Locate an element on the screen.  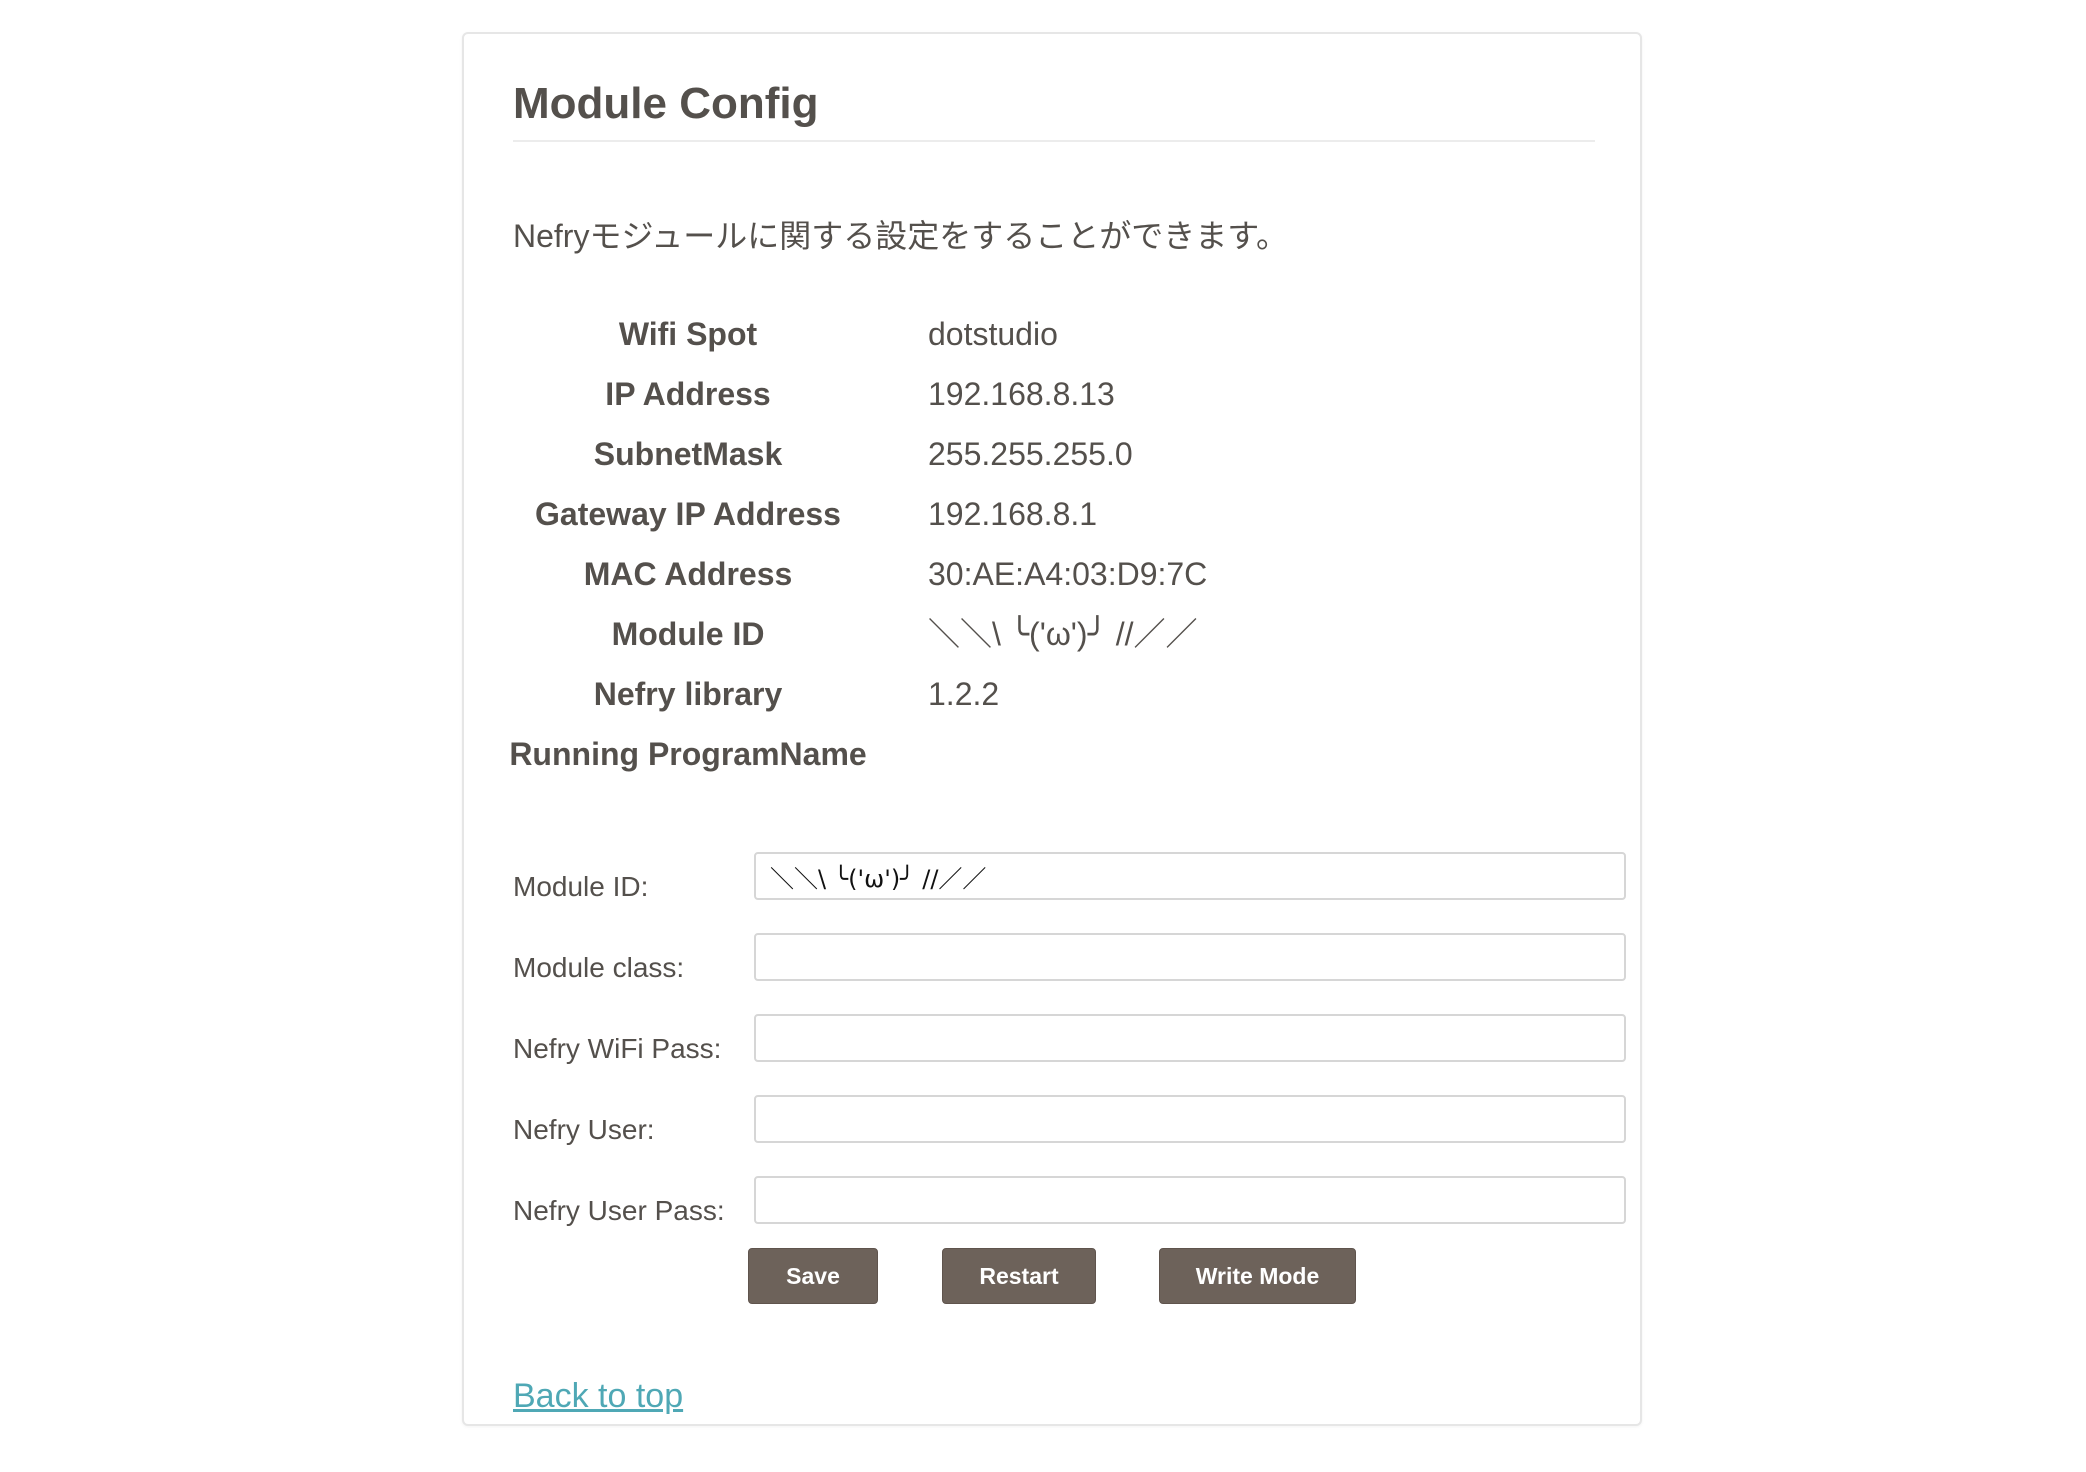
user-pass-input is located at coordinates (1190, 1200).